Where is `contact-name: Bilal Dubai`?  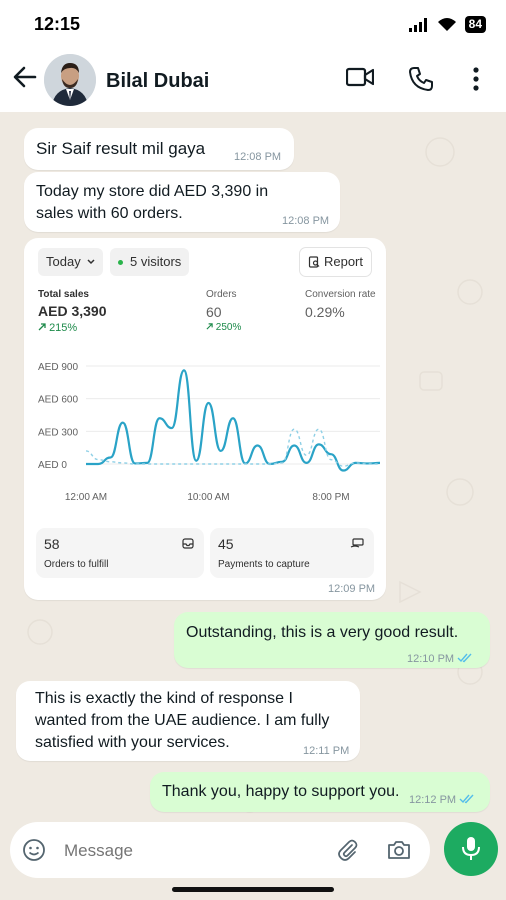 contact-name: Bilal Dubai is located at coordinates (157, 81).